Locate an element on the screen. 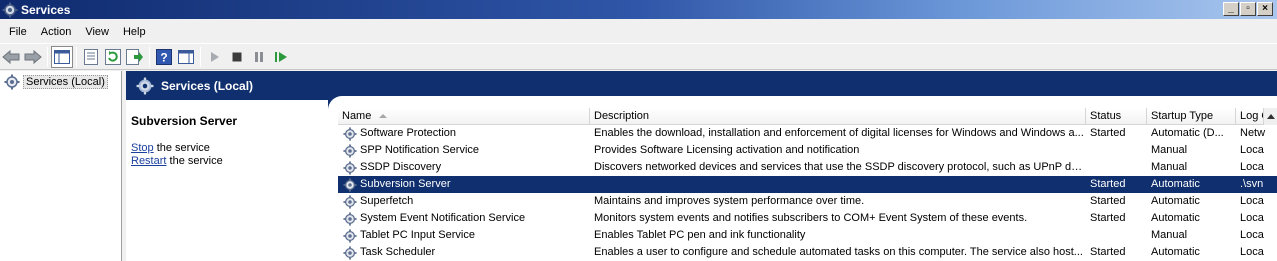 The width and height of the screenshot is (1277, 261). service-name: Subversion Server is located at coordinates (405, 184).